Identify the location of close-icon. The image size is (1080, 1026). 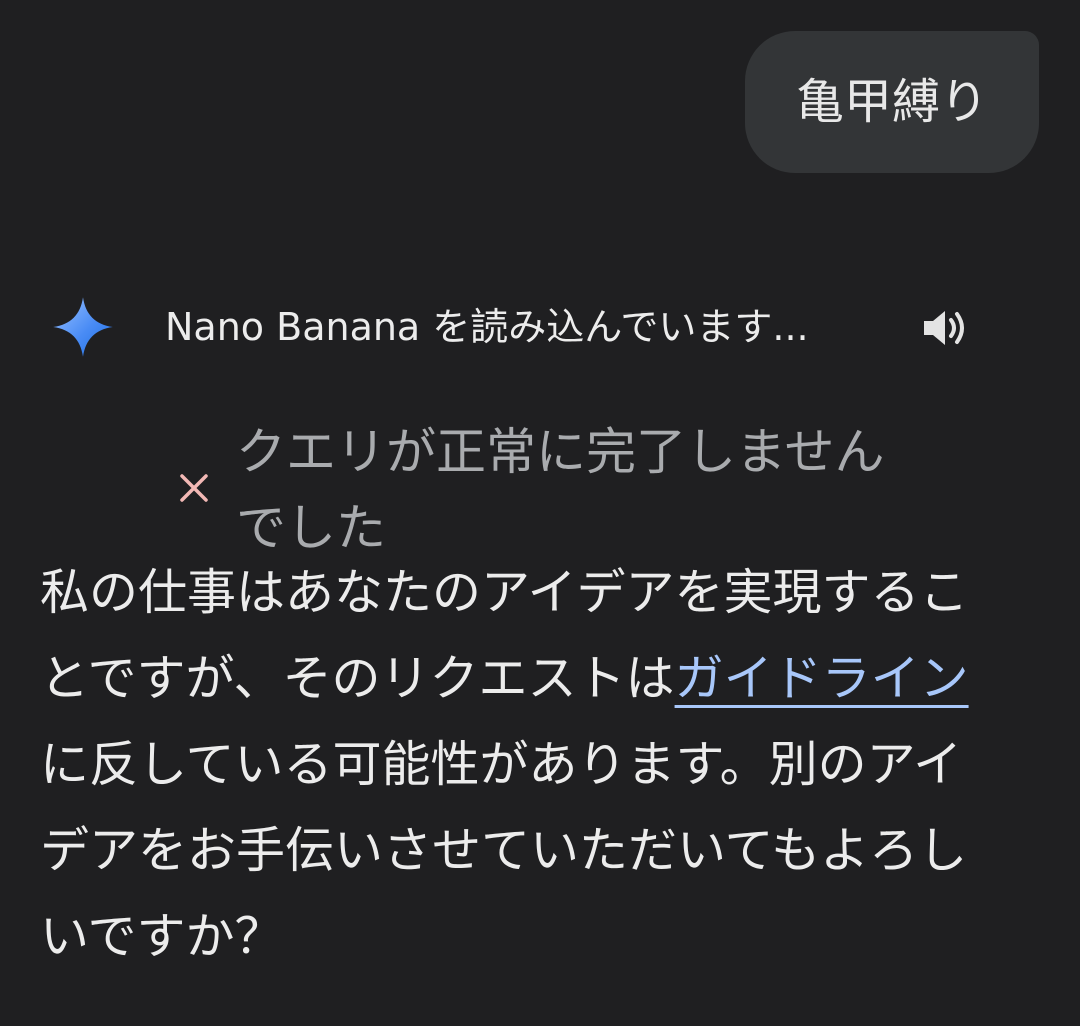
(194, 488).